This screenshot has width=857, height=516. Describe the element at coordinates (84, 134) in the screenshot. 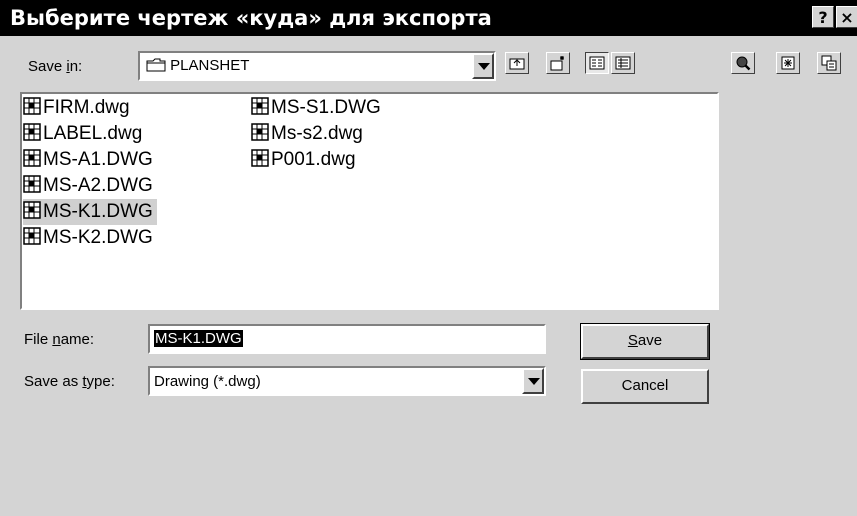

I see `file-item: LABEL.dwg` at that location.